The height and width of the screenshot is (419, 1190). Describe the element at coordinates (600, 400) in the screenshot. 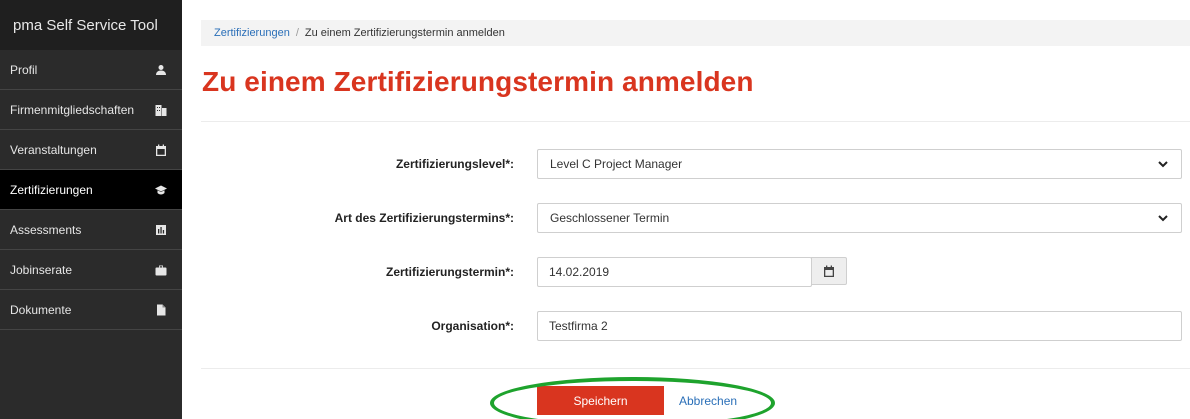

I see `save-button: Speichern` at that location.